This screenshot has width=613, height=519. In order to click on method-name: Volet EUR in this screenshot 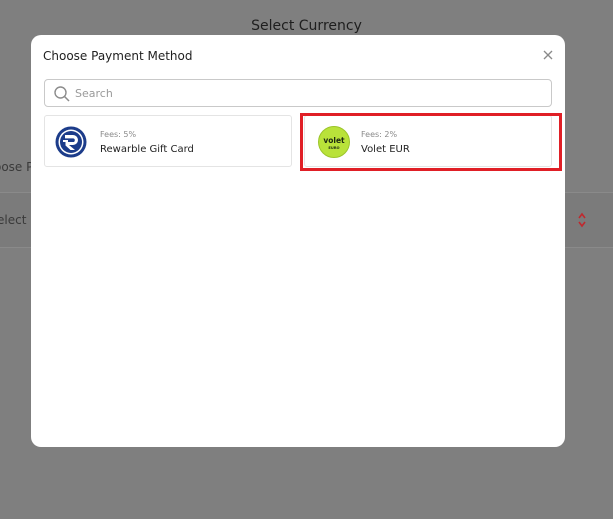, I will do `click(385, 149)`.